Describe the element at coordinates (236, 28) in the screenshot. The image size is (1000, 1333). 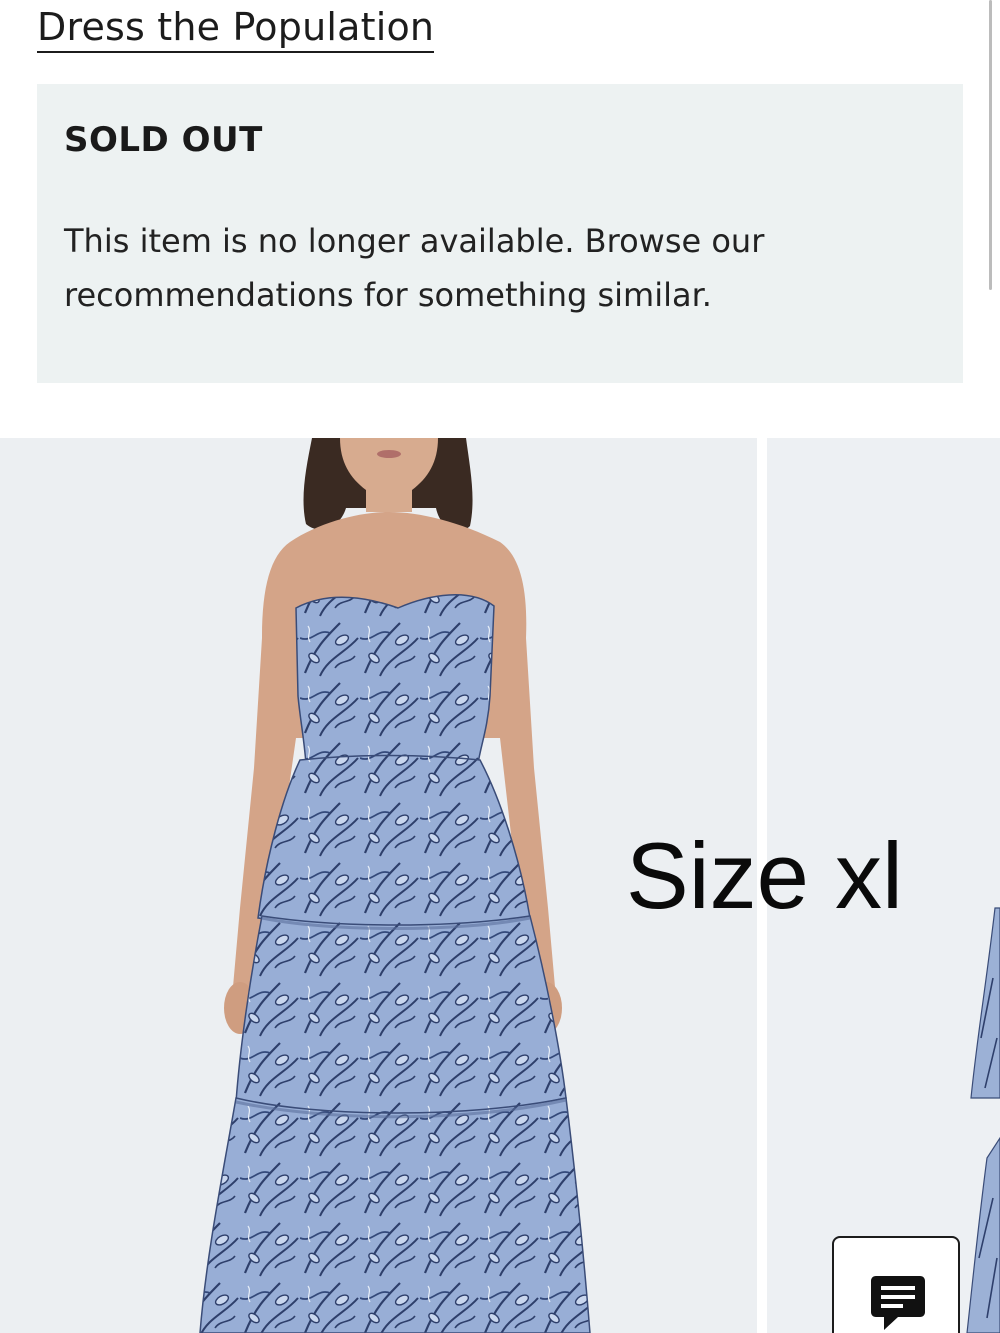
I see `brand-link: Dress the Population` at that location.